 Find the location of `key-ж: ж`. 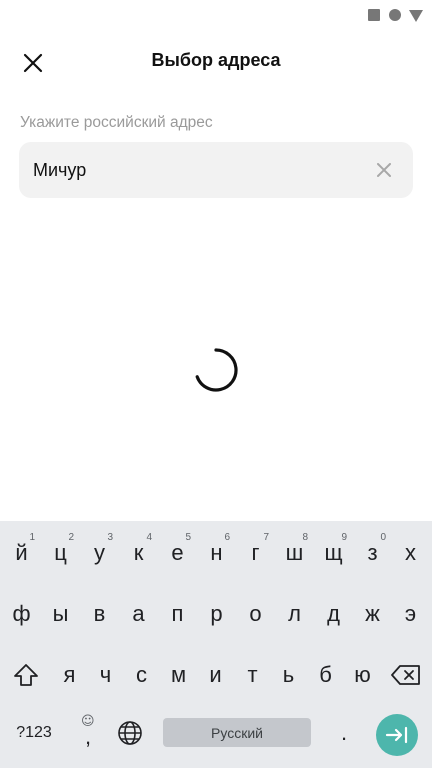

key-ж: ж is located at coordinates (372, 614).